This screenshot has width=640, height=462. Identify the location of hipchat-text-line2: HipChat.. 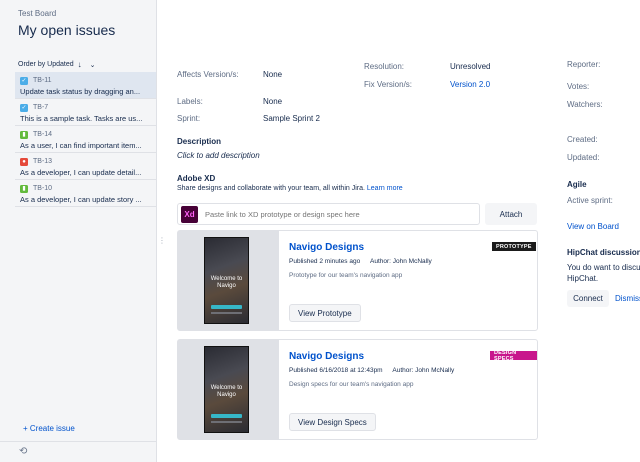
(583, 278).